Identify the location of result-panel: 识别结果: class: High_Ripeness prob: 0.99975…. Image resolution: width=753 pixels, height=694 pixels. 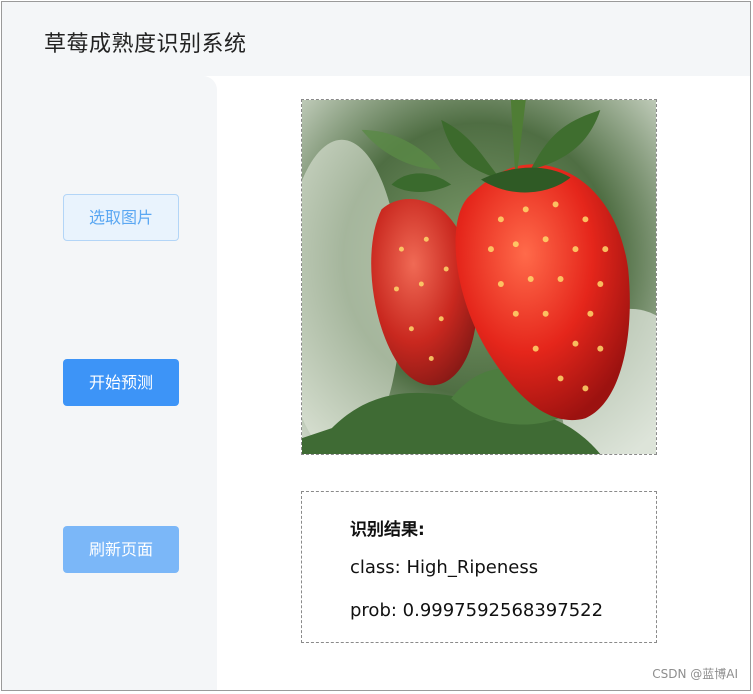
(479, 567).